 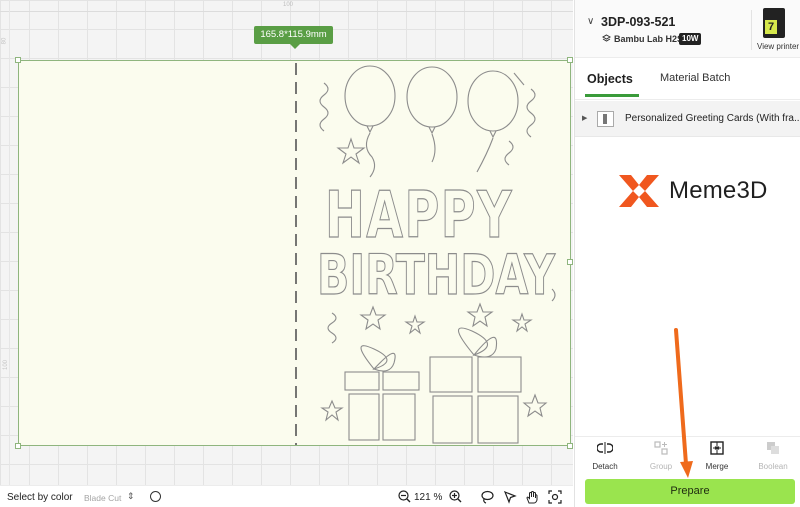 I want to click on boolean-icon, so click(x=773, y=448).